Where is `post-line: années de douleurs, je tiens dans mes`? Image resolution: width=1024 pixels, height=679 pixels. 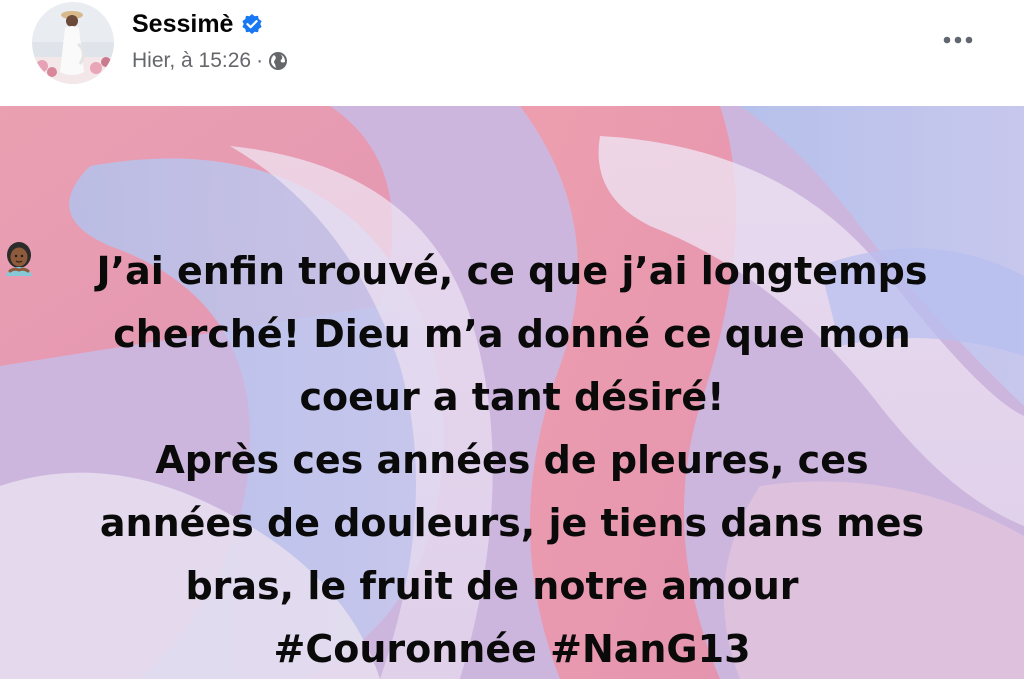
post-line: années de douleurs, je tiens dans mes is located at coordinates (512, 523).